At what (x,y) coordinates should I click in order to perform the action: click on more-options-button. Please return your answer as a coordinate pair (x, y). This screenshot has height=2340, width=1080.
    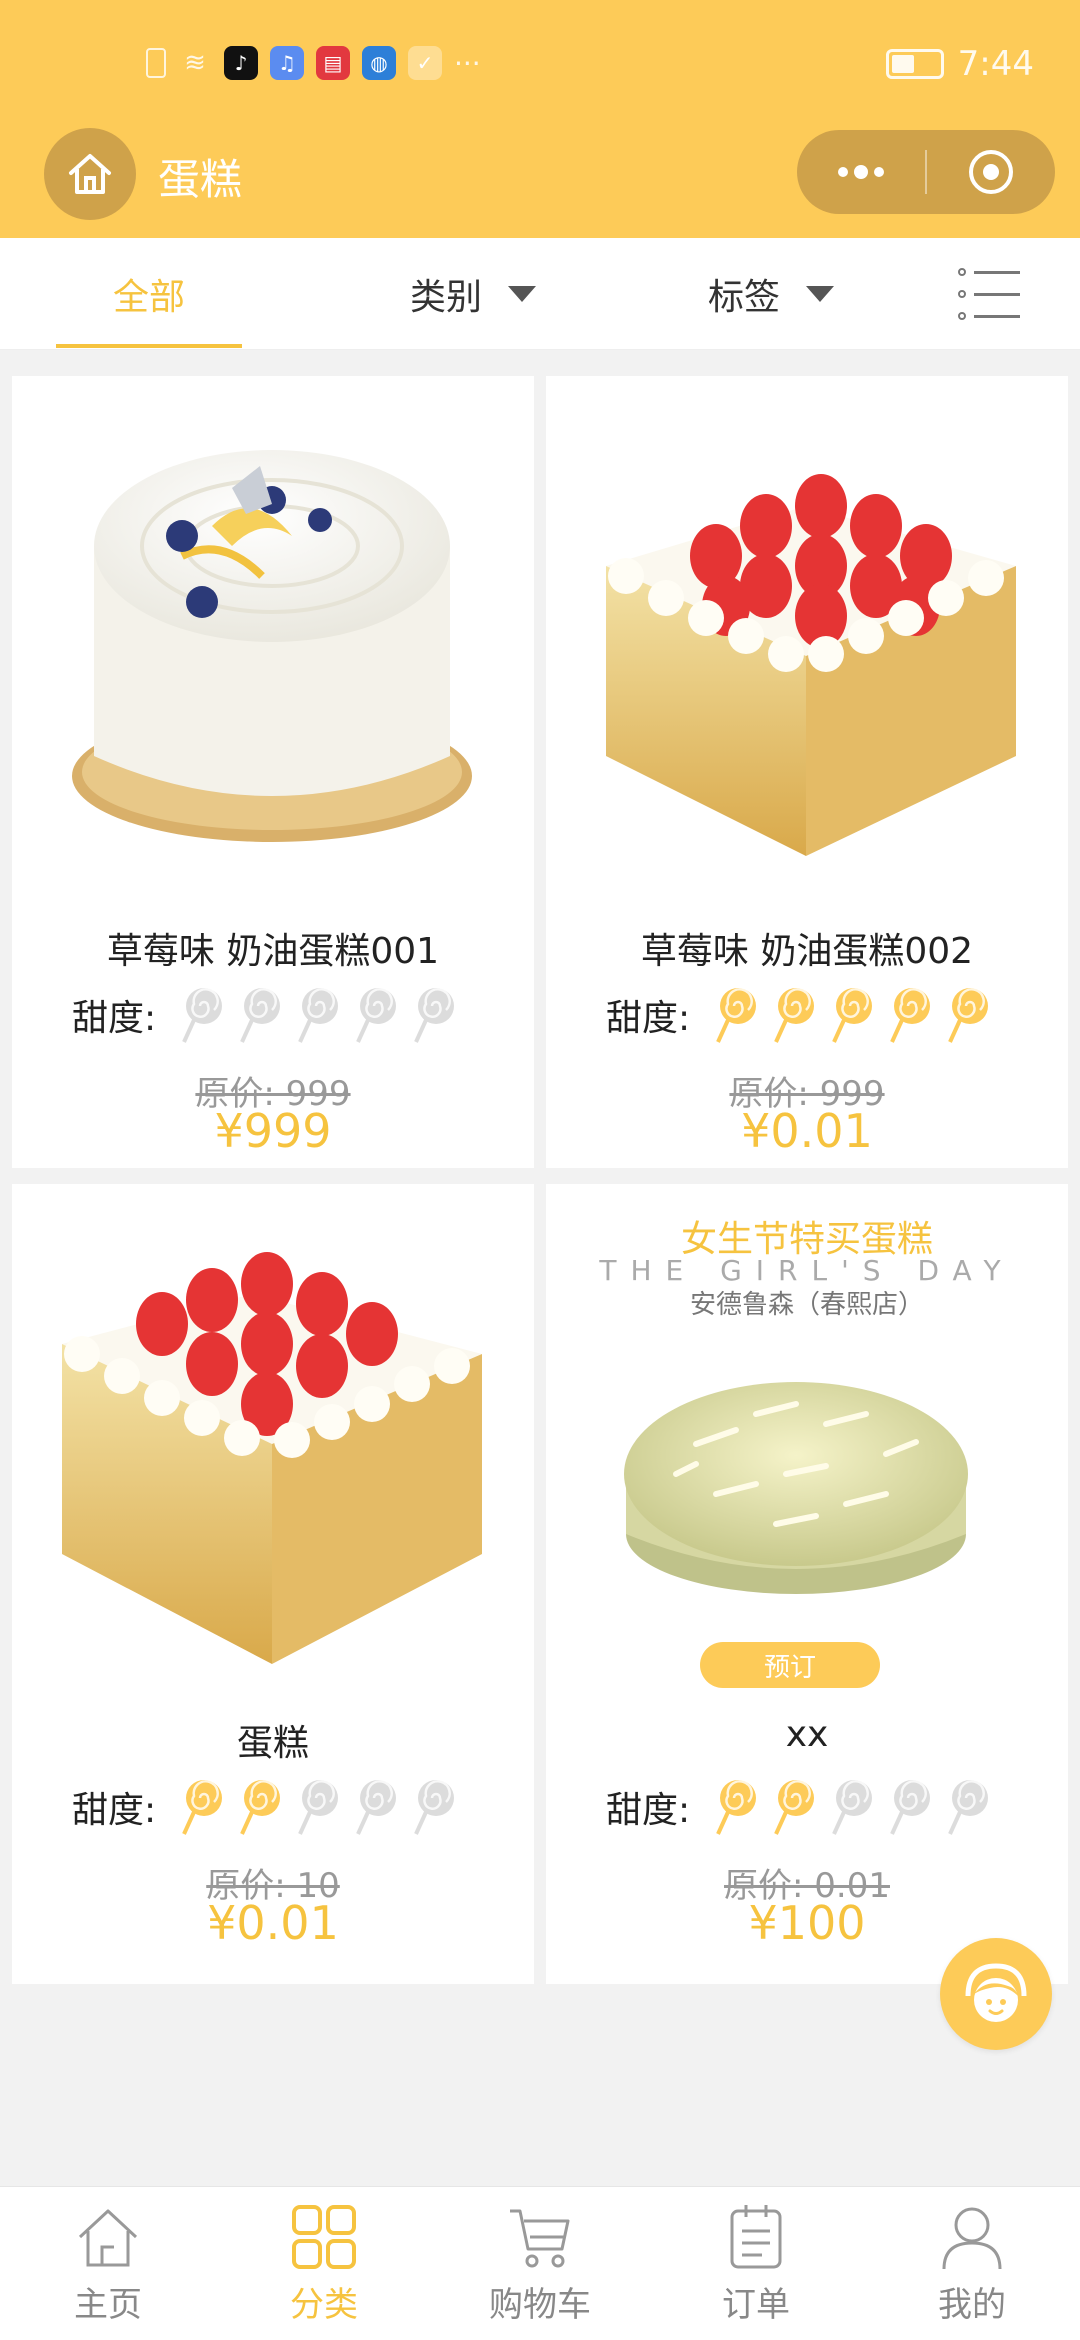
    Looking at the image, I should click on (861, 172).